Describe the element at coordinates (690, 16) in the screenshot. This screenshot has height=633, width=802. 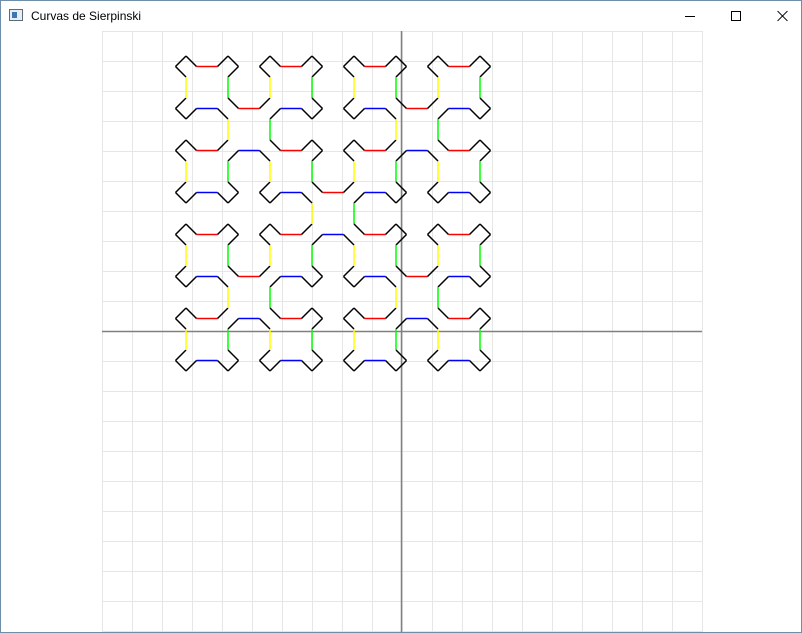
I see `minimize-button` at that location.